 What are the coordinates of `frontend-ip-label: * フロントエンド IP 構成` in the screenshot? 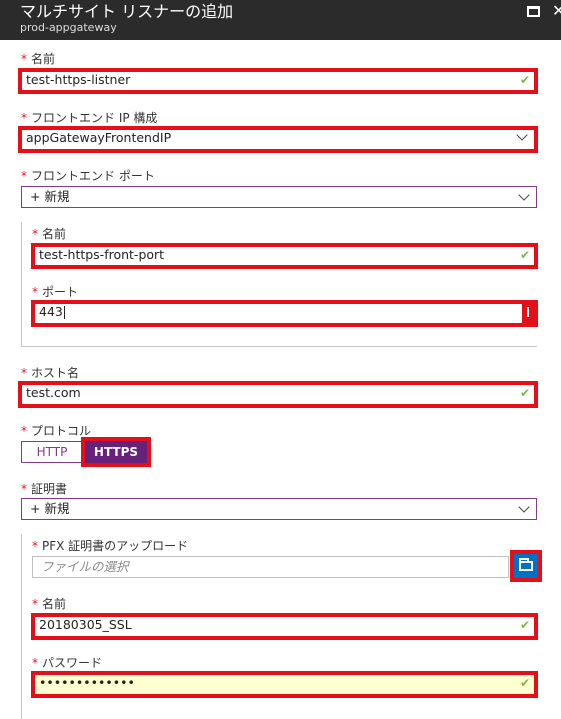 It's located at (89, 118).